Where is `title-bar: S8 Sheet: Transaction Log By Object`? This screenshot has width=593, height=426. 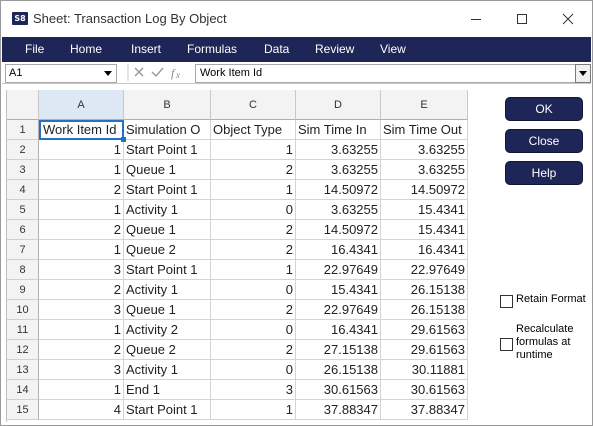
title-bar: S8 Sheet: Transaction Log By Object is located at coordinates (296, 19).